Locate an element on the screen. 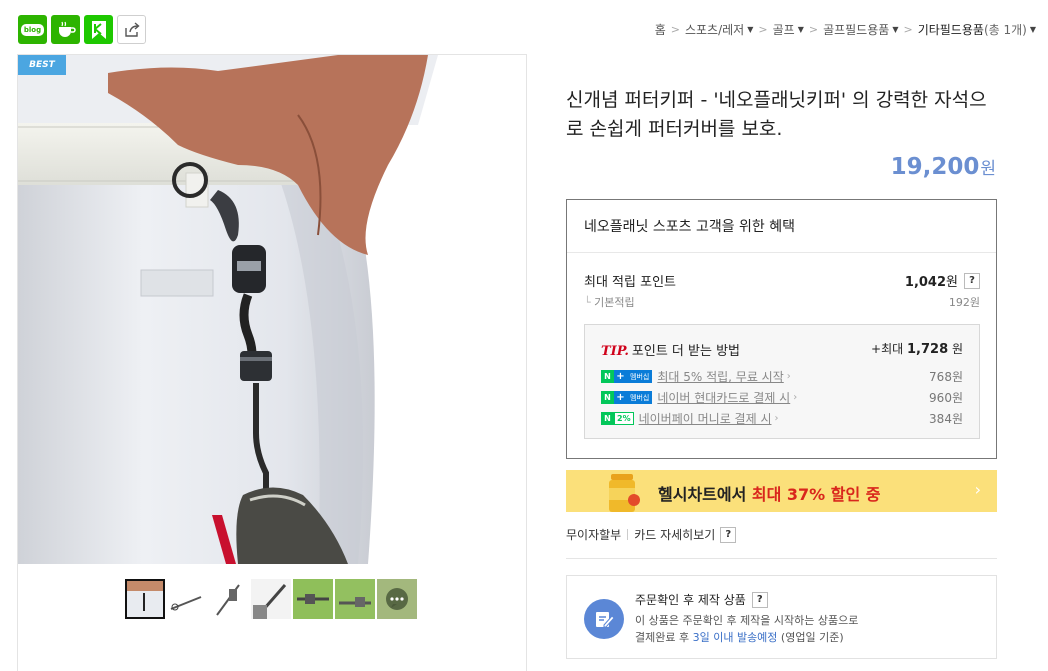 This screenshot has height=671, width=1048. hyundai-card-link: 네이버 현대카드로 결제 시 is located at coordinates (723, 397).